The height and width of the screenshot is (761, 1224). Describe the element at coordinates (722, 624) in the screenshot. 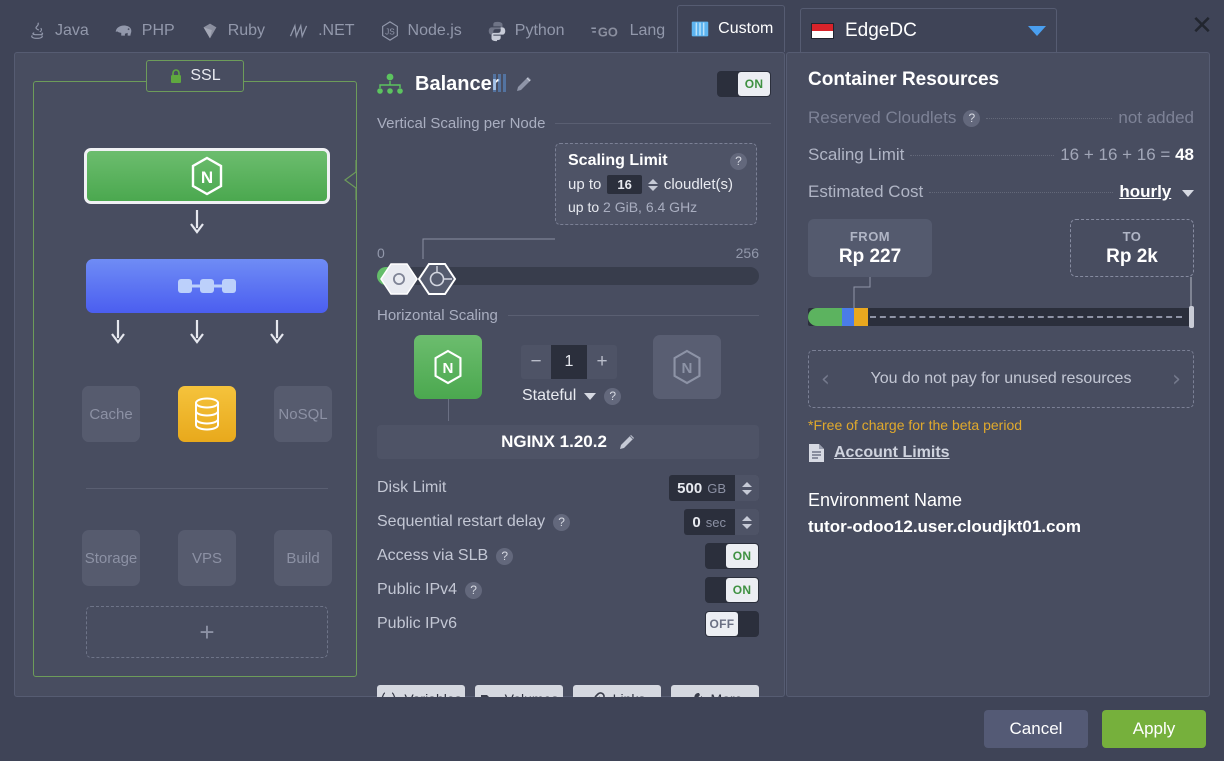

I see `toggle-state: OFF` at that location.